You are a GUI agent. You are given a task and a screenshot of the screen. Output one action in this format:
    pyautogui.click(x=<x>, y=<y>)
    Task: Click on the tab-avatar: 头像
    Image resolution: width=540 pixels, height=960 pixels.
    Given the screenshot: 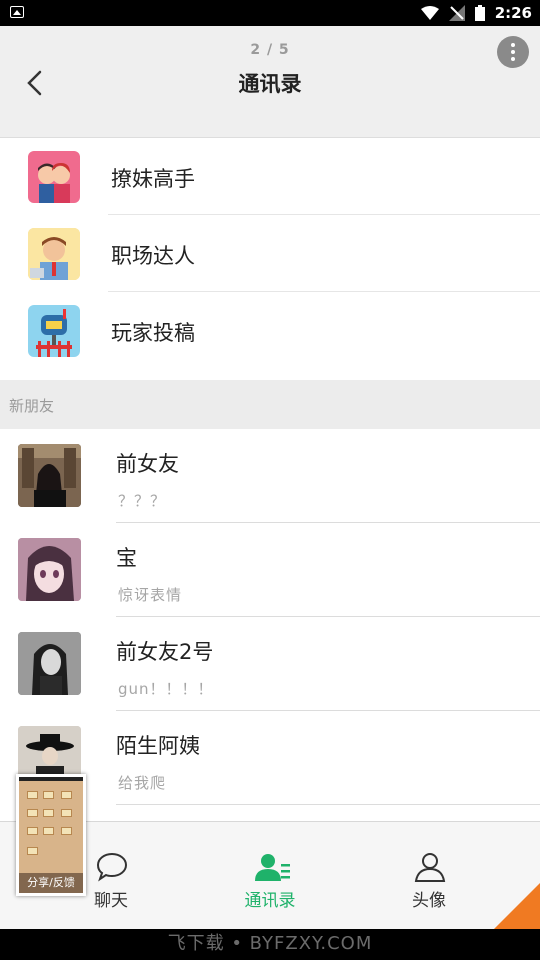 What is the action you would take?
    pyautogui.click(x=429, y=875)
    